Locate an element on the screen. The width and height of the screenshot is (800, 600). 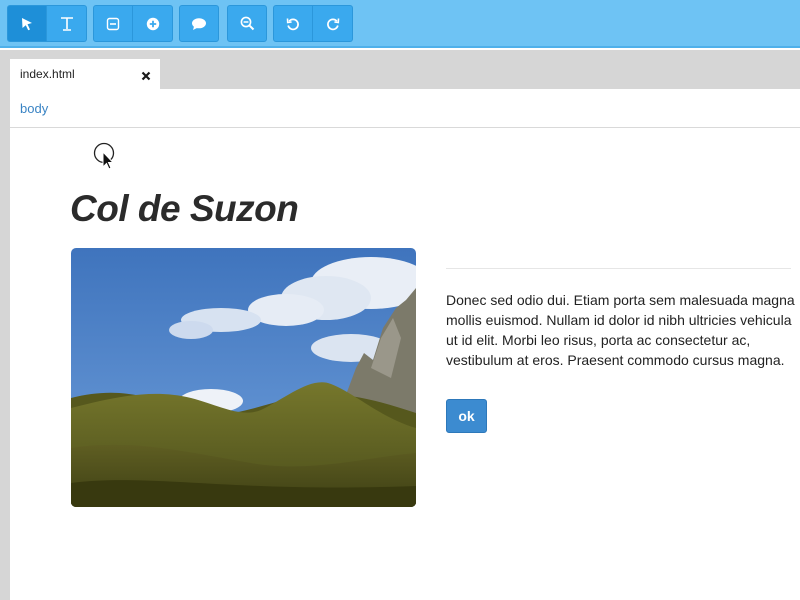
pointer-arrow-icon is located at coordinates (27, 23).